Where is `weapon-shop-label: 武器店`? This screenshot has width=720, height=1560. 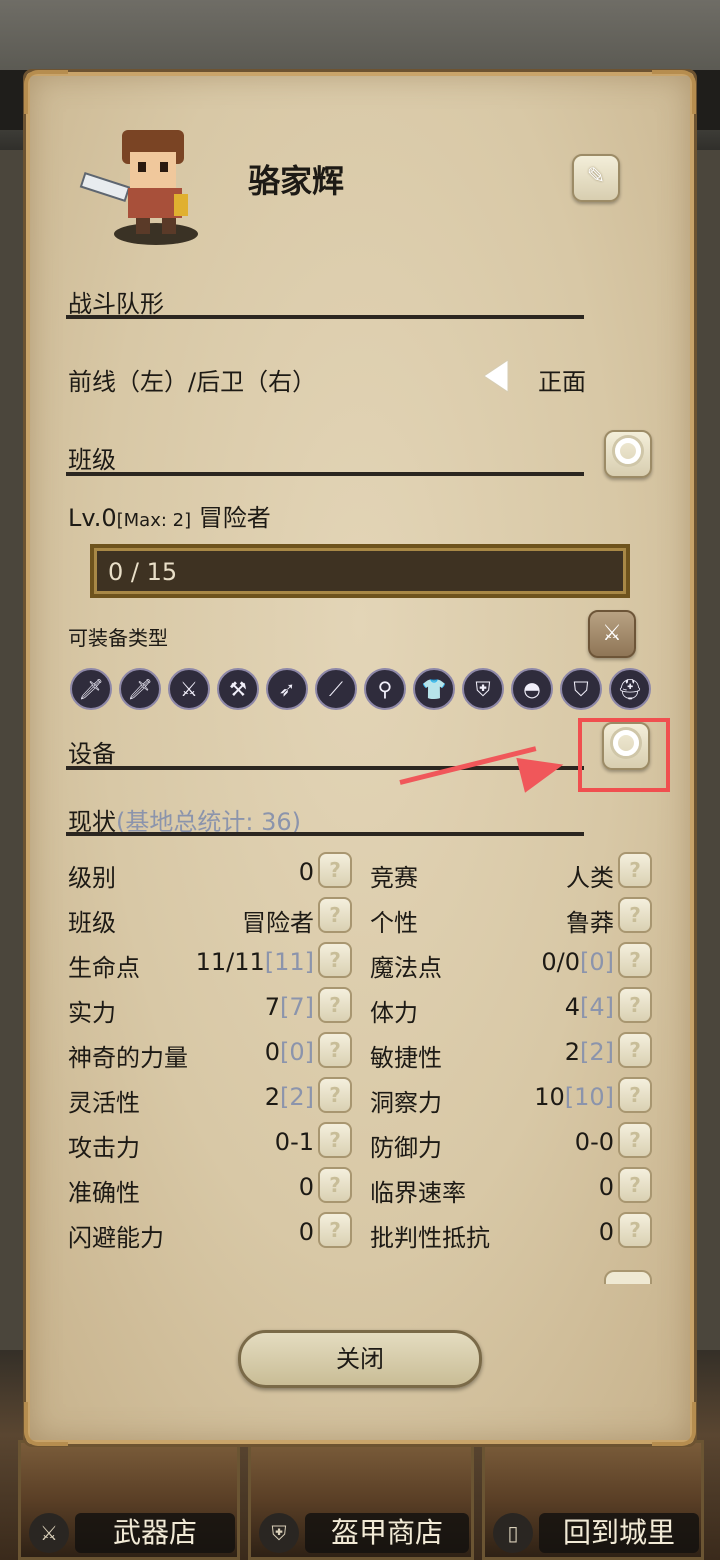 weapon-shop-label: 武器店 is located at coordinates (155, 1533).